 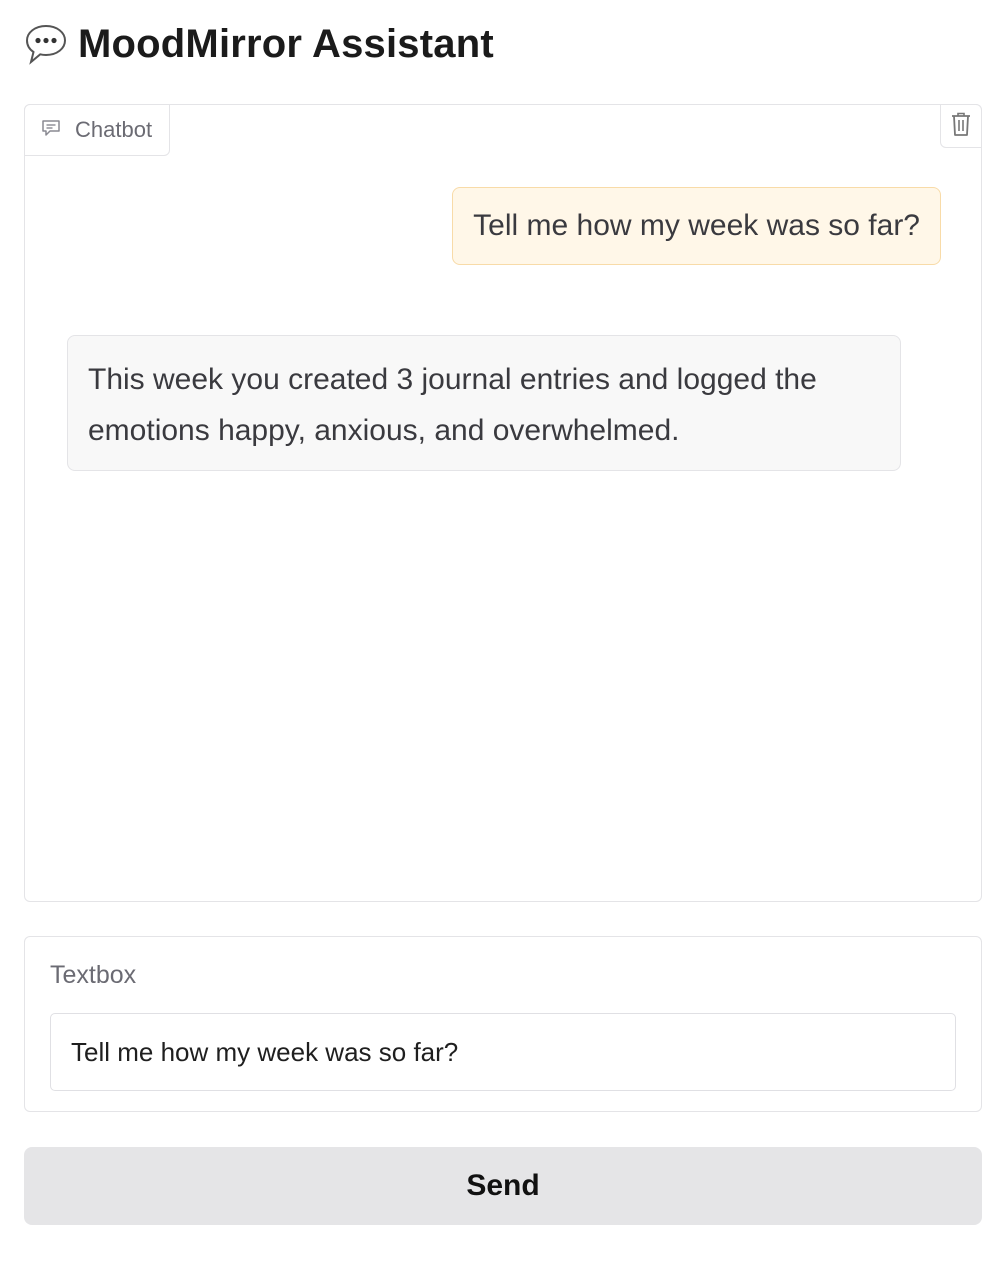 What do you see at coordinates (503, 1052) in the screenshot?
I see `message-input` at bounding box center [503, 1052].